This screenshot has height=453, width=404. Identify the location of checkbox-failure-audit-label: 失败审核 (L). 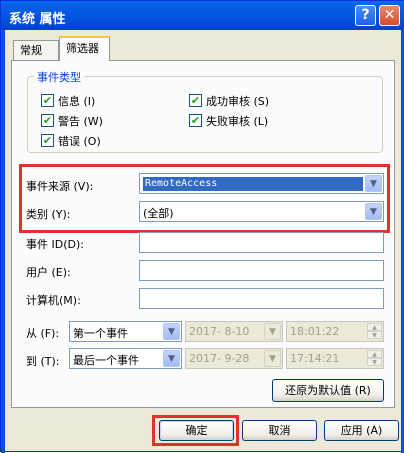
(237, 121).